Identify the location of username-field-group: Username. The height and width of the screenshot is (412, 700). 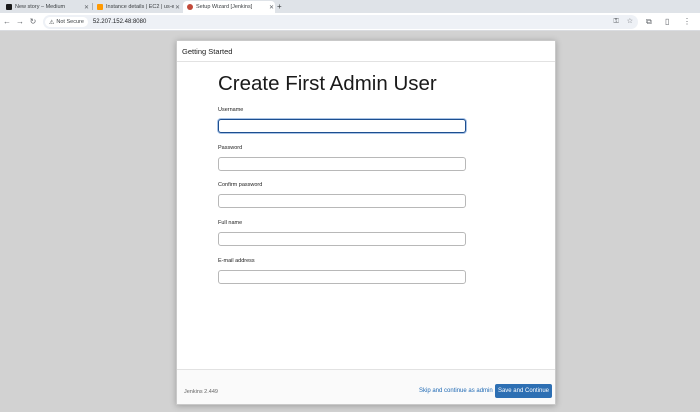
(342, 119).